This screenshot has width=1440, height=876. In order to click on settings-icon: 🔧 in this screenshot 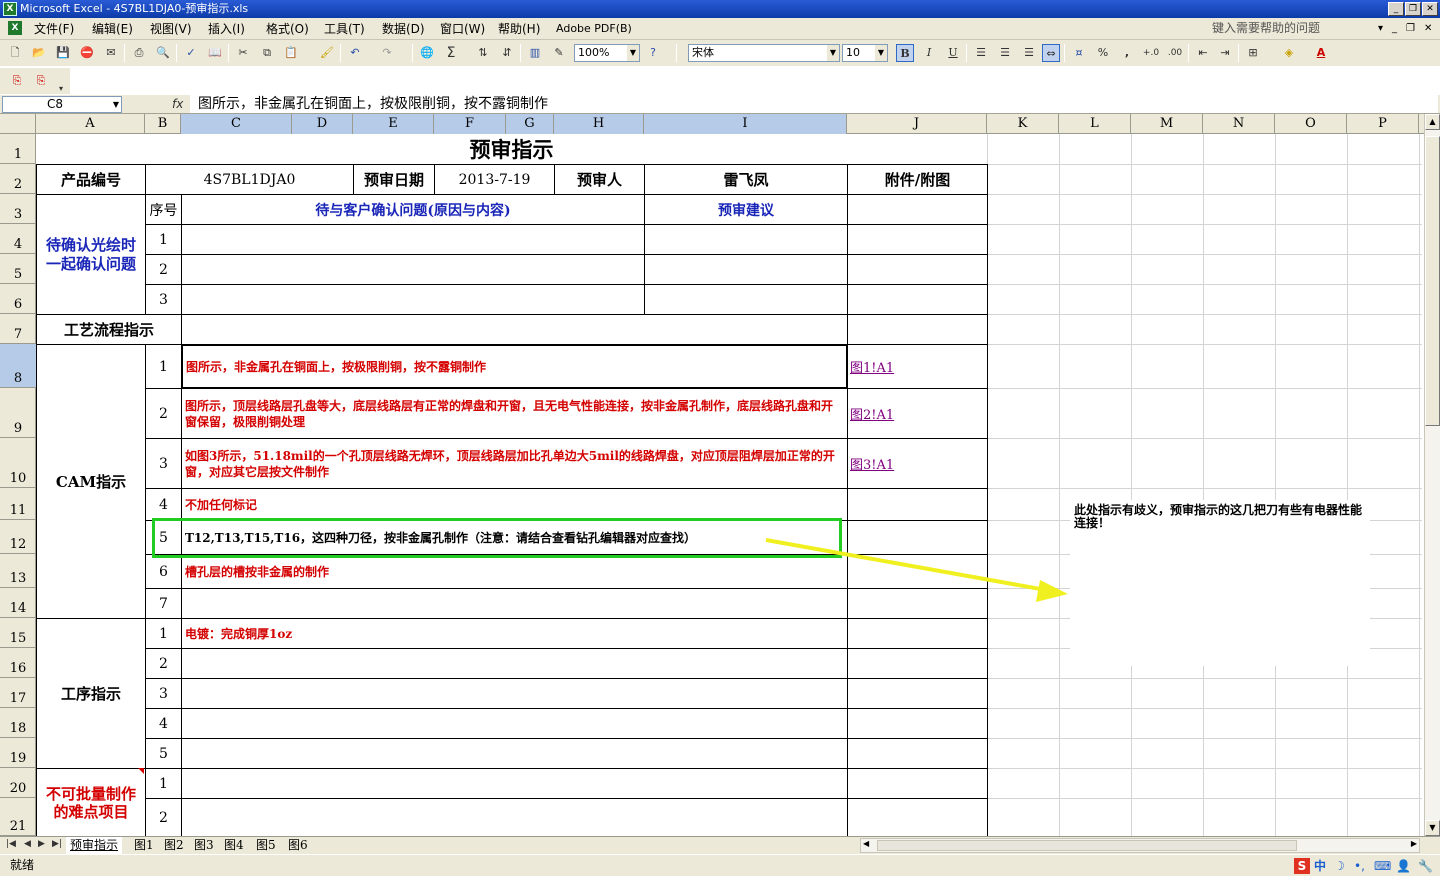, I will do `click(1425, 866)`.